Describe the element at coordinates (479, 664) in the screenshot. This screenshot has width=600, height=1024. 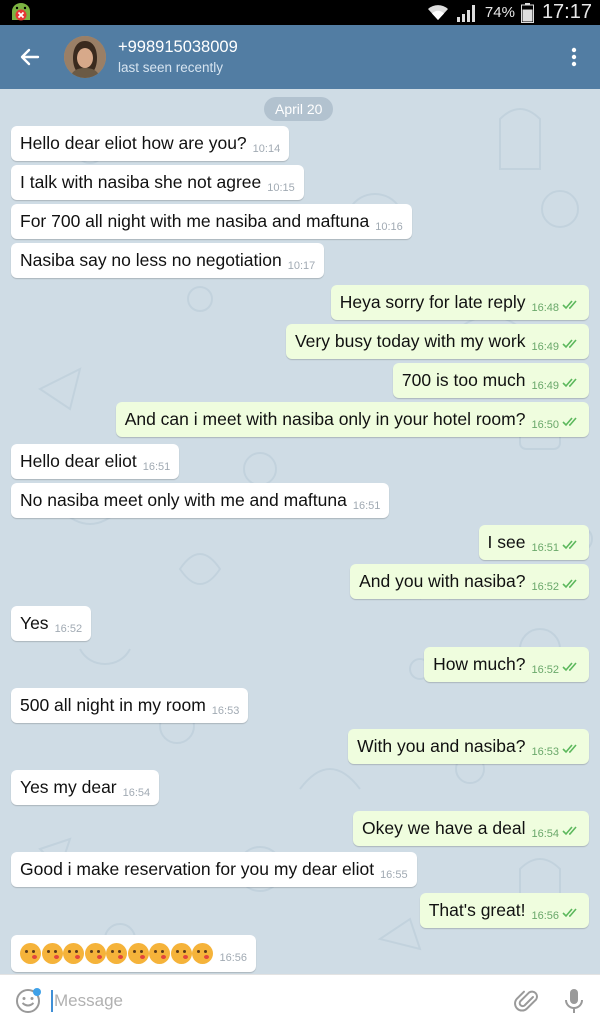
I see `message-text: How much?` at that location.